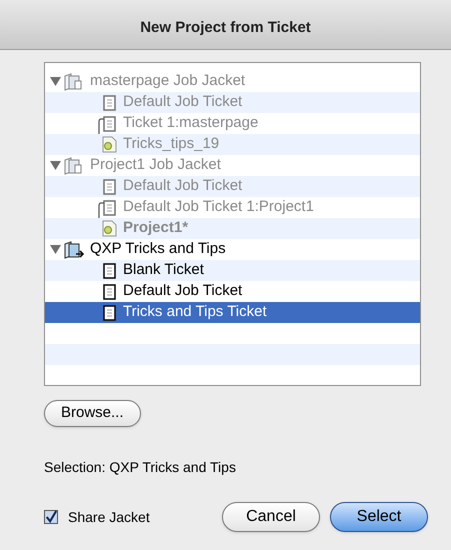  I want to click on select-button: Select, so click(379, 517).